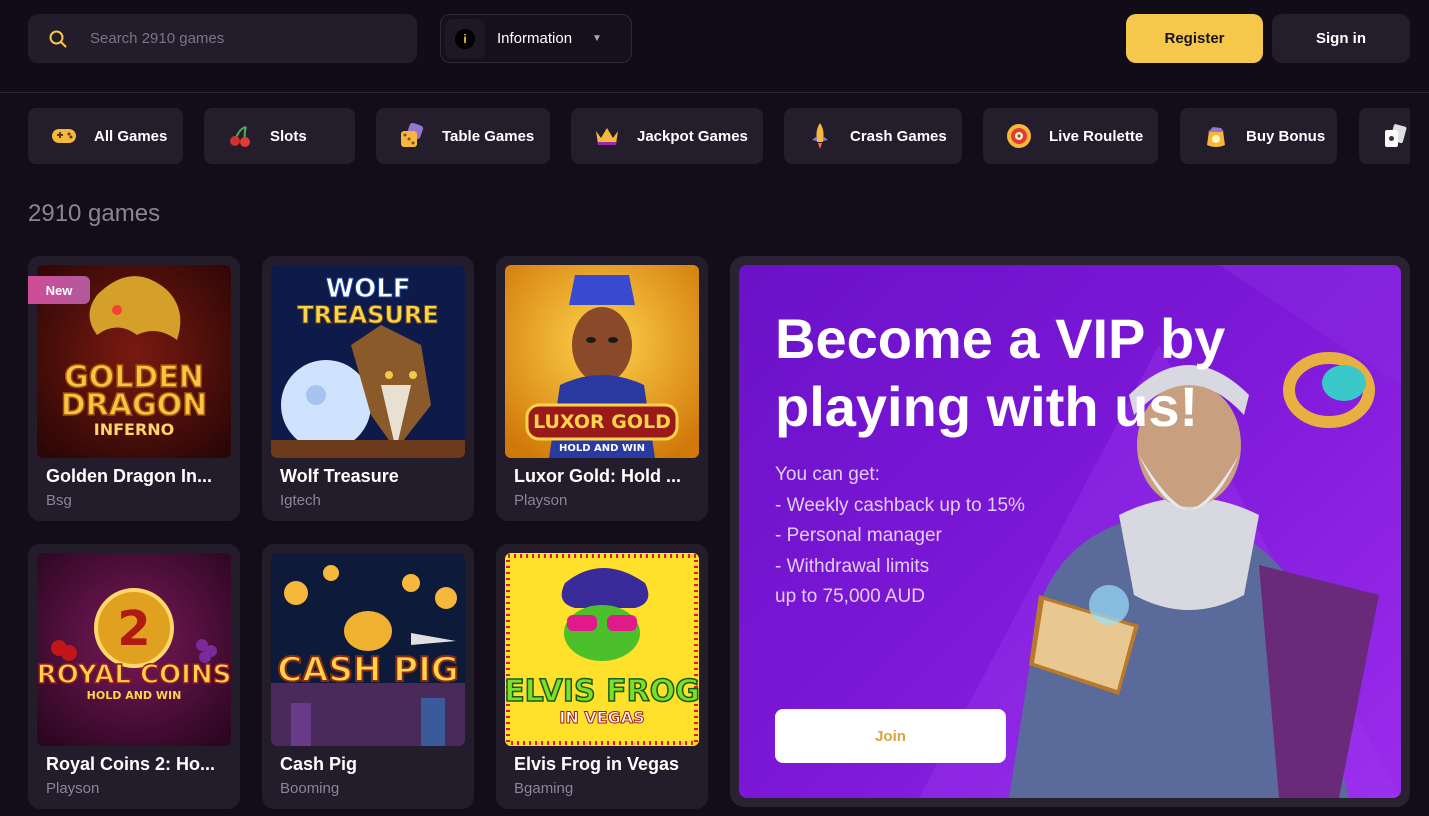 This screenshot has width=1429, height=816. What do you see at coordinates (890, 736) in the screenshot?
I see `join-button: Join` at bounding box center [890, 736].